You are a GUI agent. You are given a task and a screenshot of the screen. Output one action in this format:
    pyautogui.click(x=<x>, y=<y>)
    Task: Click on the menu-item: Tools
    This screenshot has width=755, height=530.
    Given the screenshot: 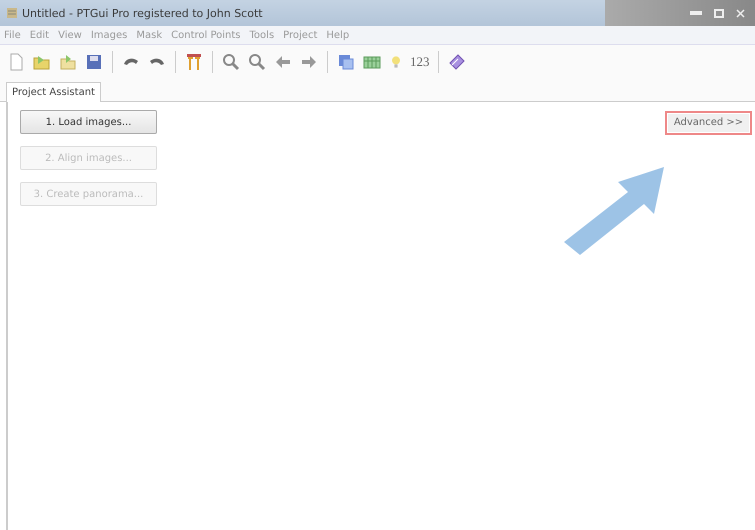 What is the action you would take?
    pyautogui.click(x=262, y=35)
    